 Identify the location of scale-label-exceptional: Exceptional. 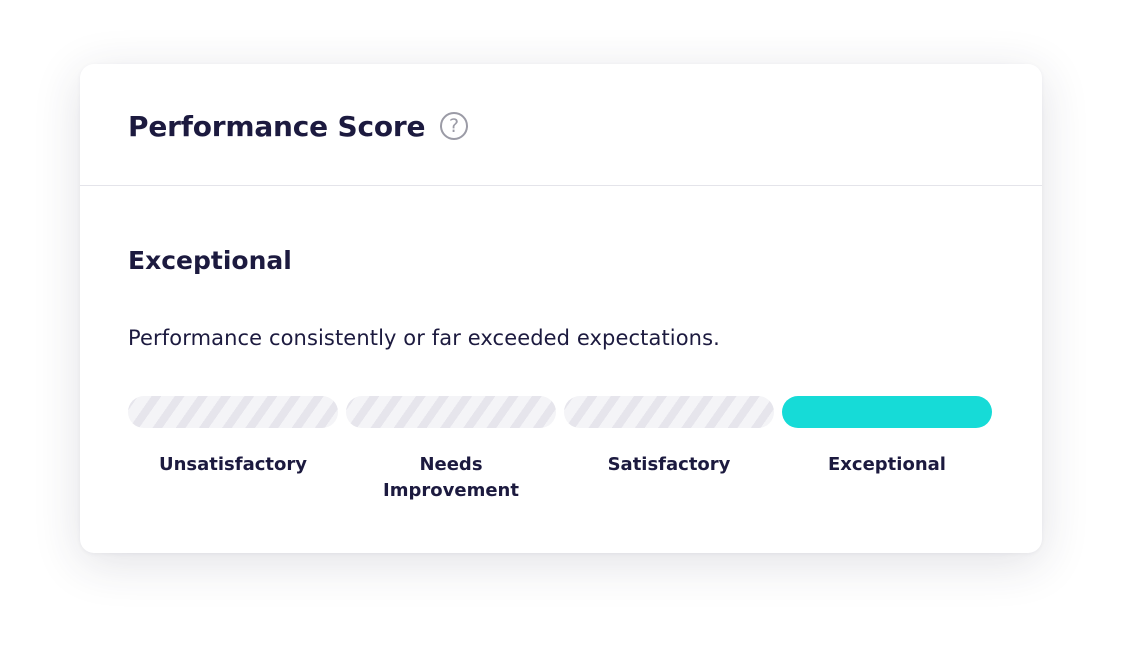
(887, 464).